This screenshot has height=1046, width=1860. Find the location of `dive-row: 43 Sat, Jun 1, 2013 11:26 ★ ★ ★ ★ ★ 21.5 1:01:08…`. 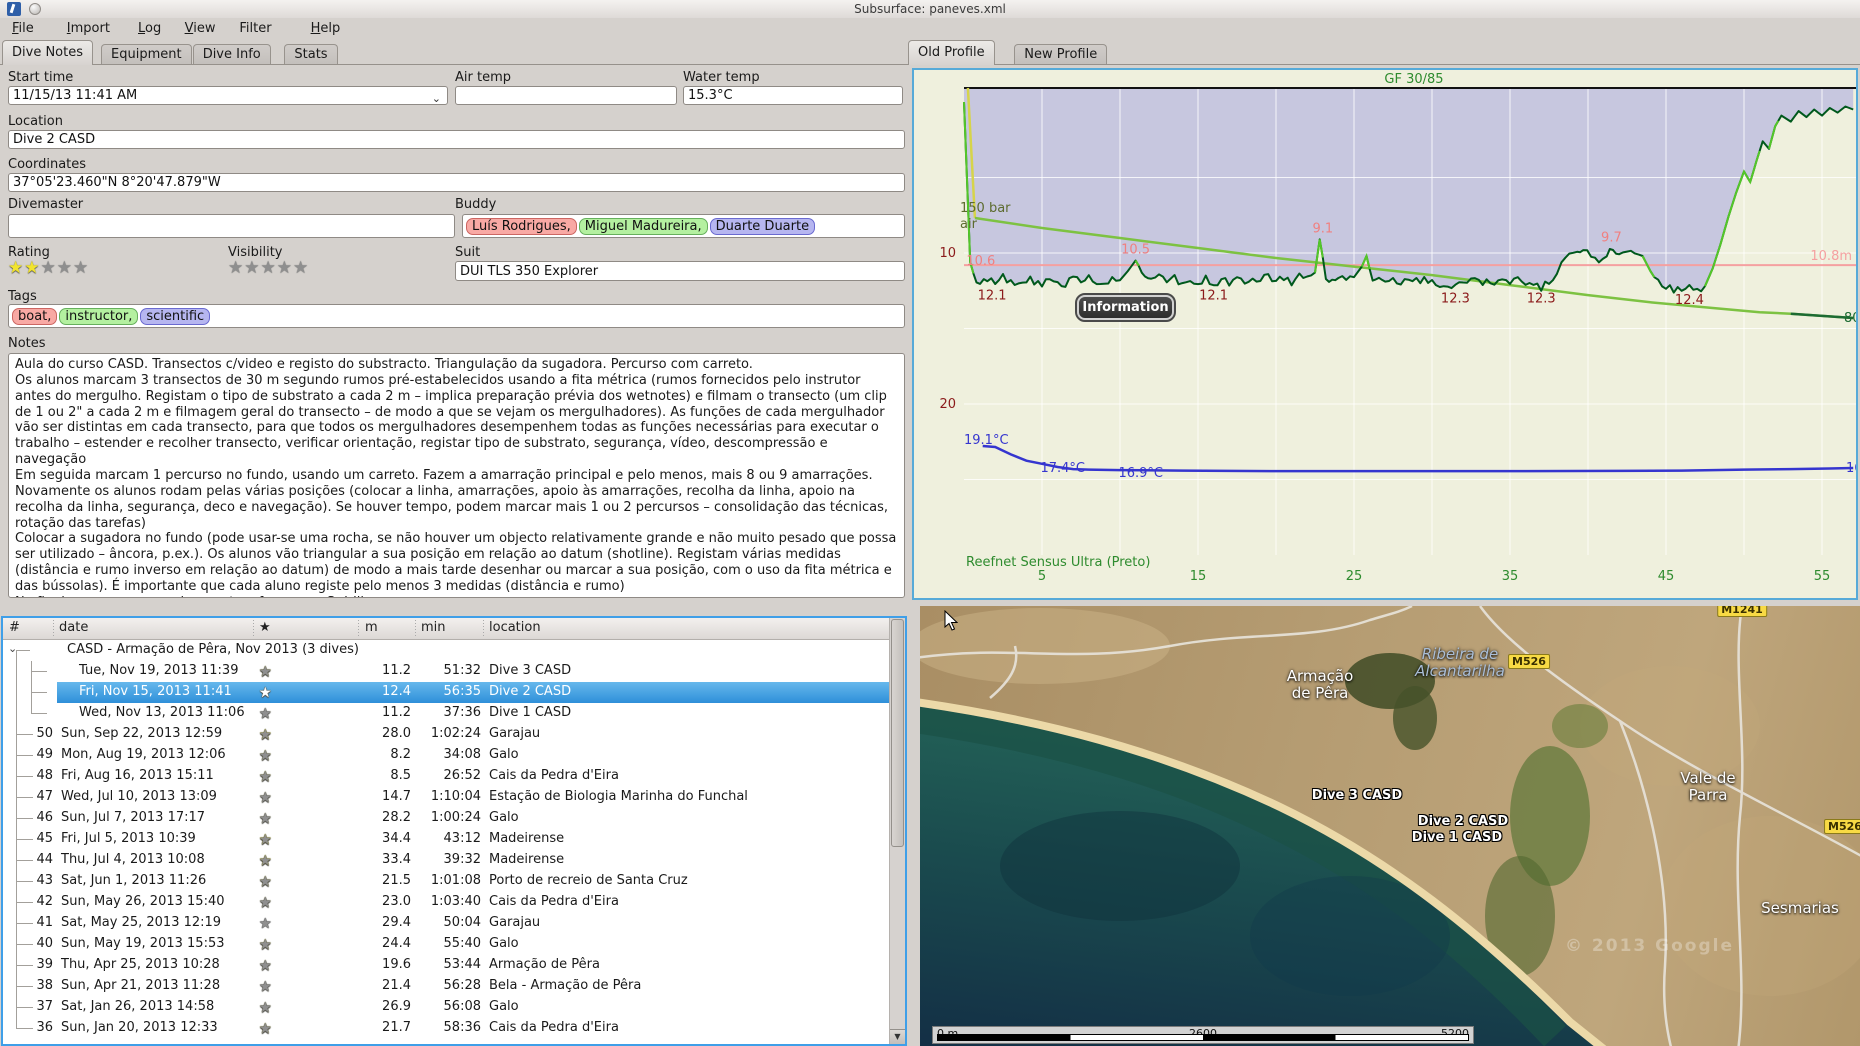

dive-row: 43 Sat, Jun 1, 2013 11:26 ★ ★ ★ ★ ★ 21.5 1:01:08… is located at coordinates (446, 881).